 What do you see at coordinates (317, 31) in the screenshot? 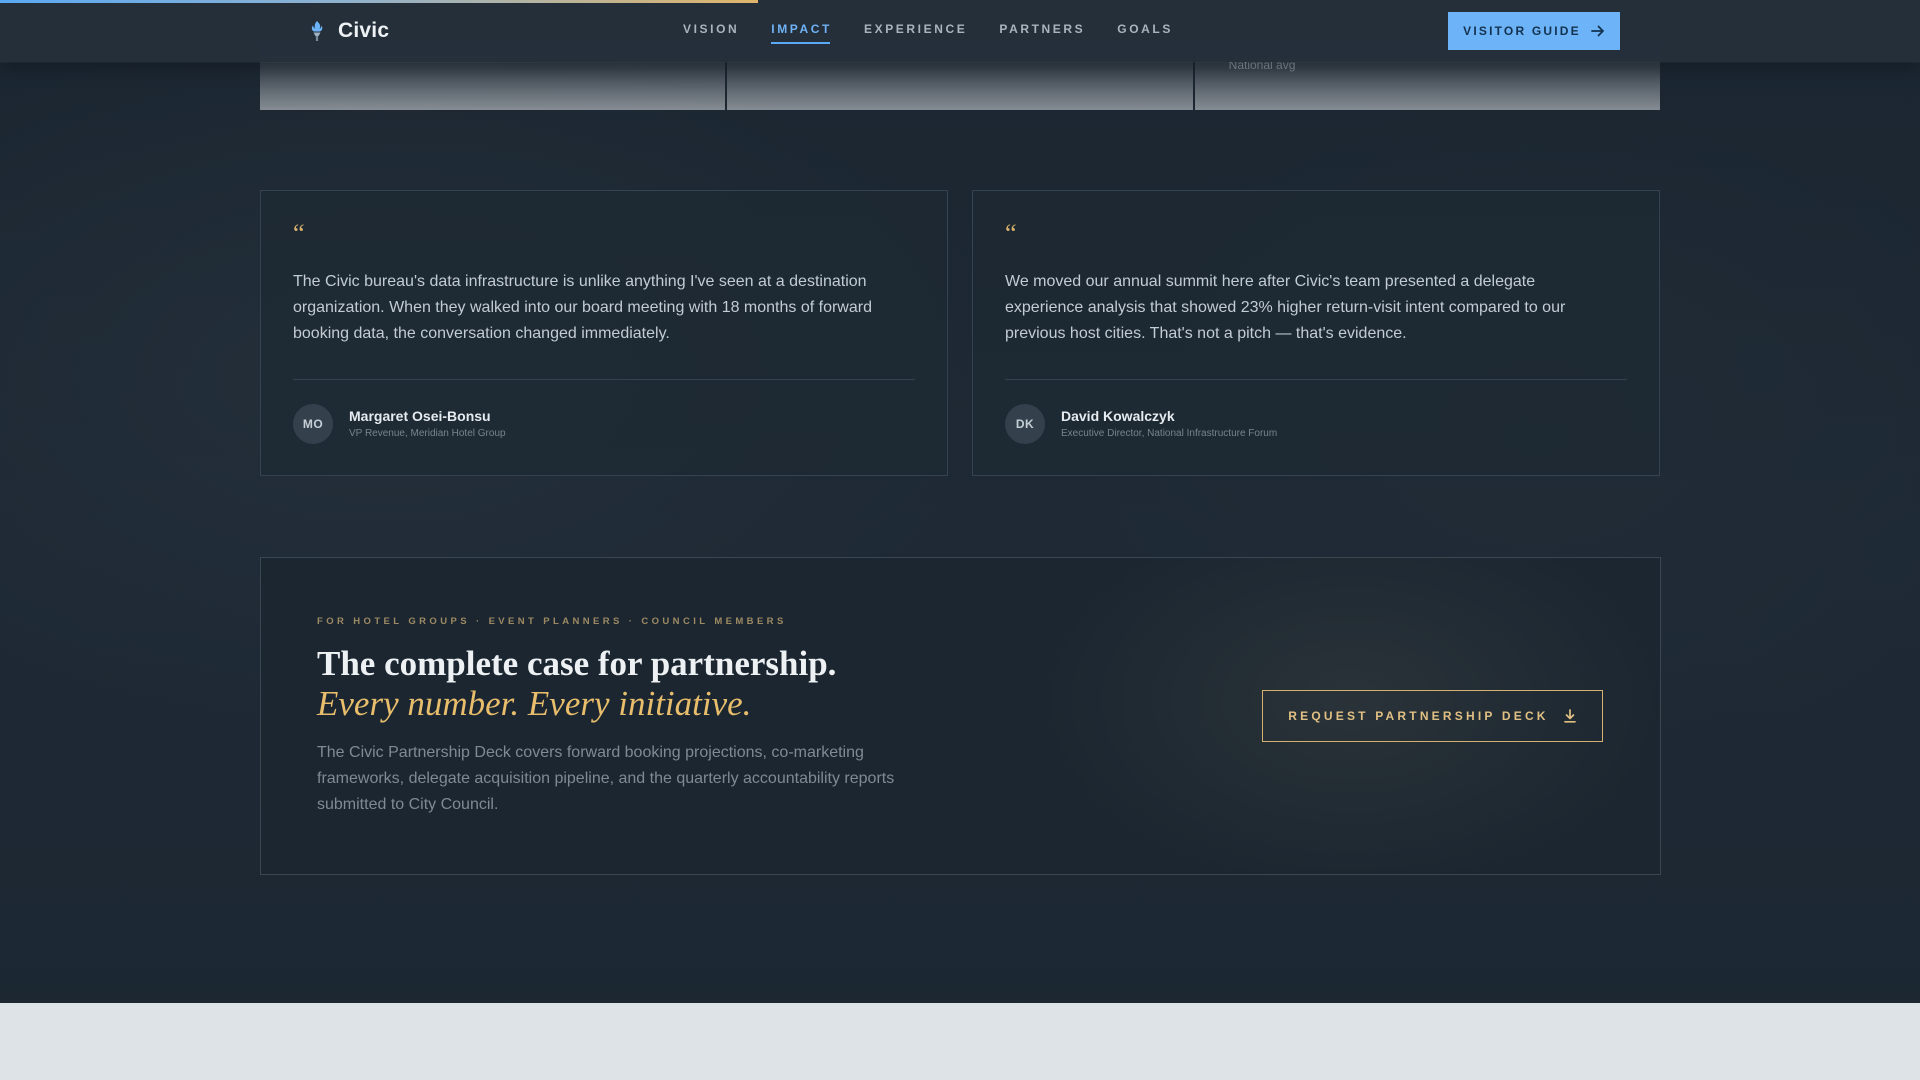
I see `torch-icon` at bounding box center [317, 31].